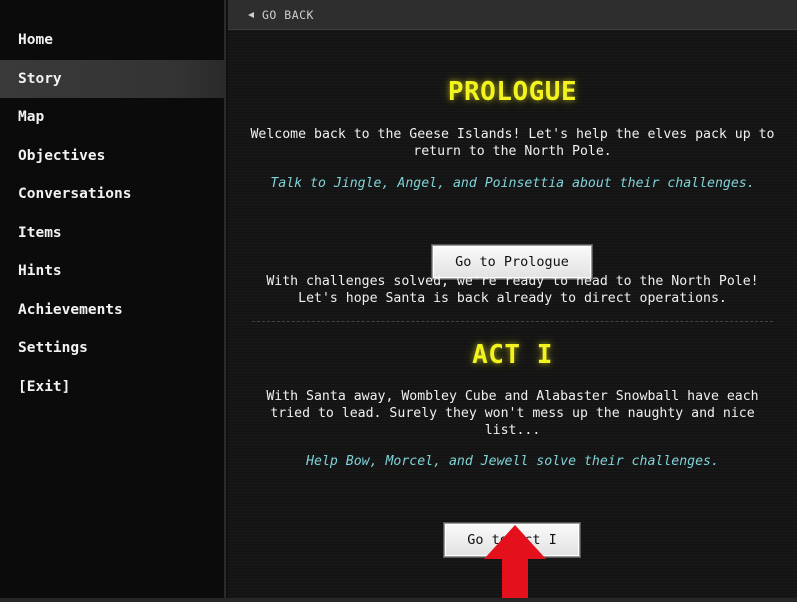 The width and height of the screenshot is (797, 602). Describe the element at coordinates (112, 310) in the screenshot. I see `sidebar-item-achievements: Achievements` at that location.